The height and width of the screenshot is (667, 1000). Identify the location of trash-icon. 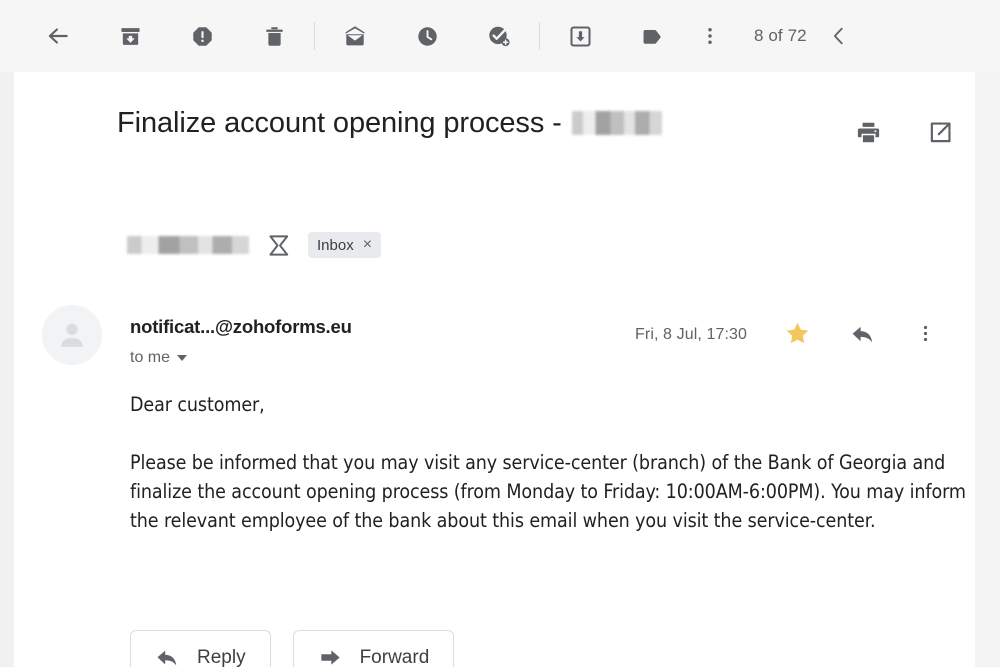
(274, 36).